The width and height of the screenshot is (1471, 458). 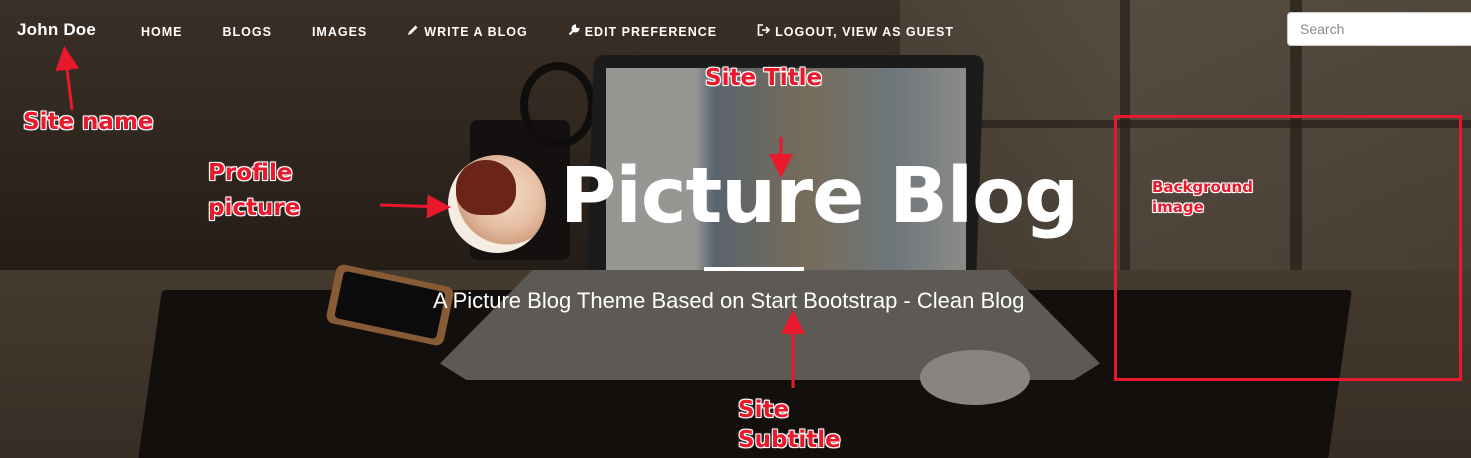 What do you see at coordinates (67, 78) in the screenshot?
I see `site-name-arrow` at bounding box center [67, 78].